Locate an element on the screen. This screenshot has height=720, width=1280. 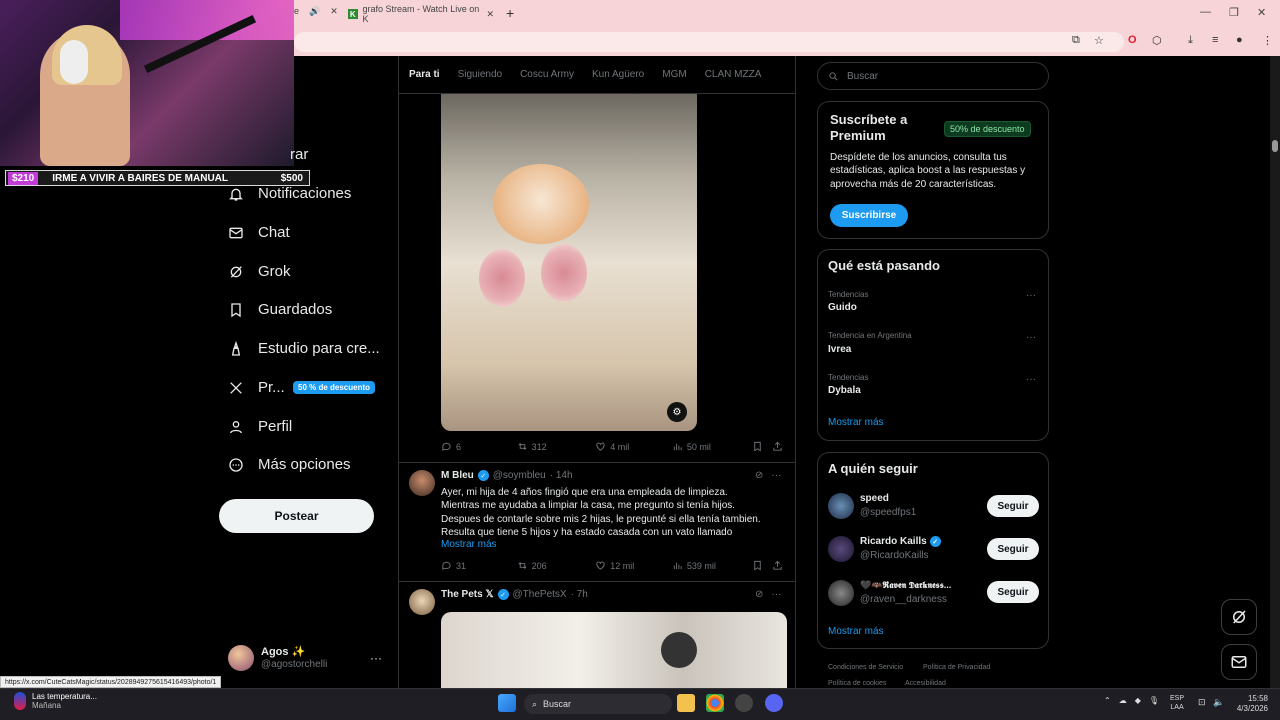
app-tray-icon: ☁ is located at coordinates (1123, 700).